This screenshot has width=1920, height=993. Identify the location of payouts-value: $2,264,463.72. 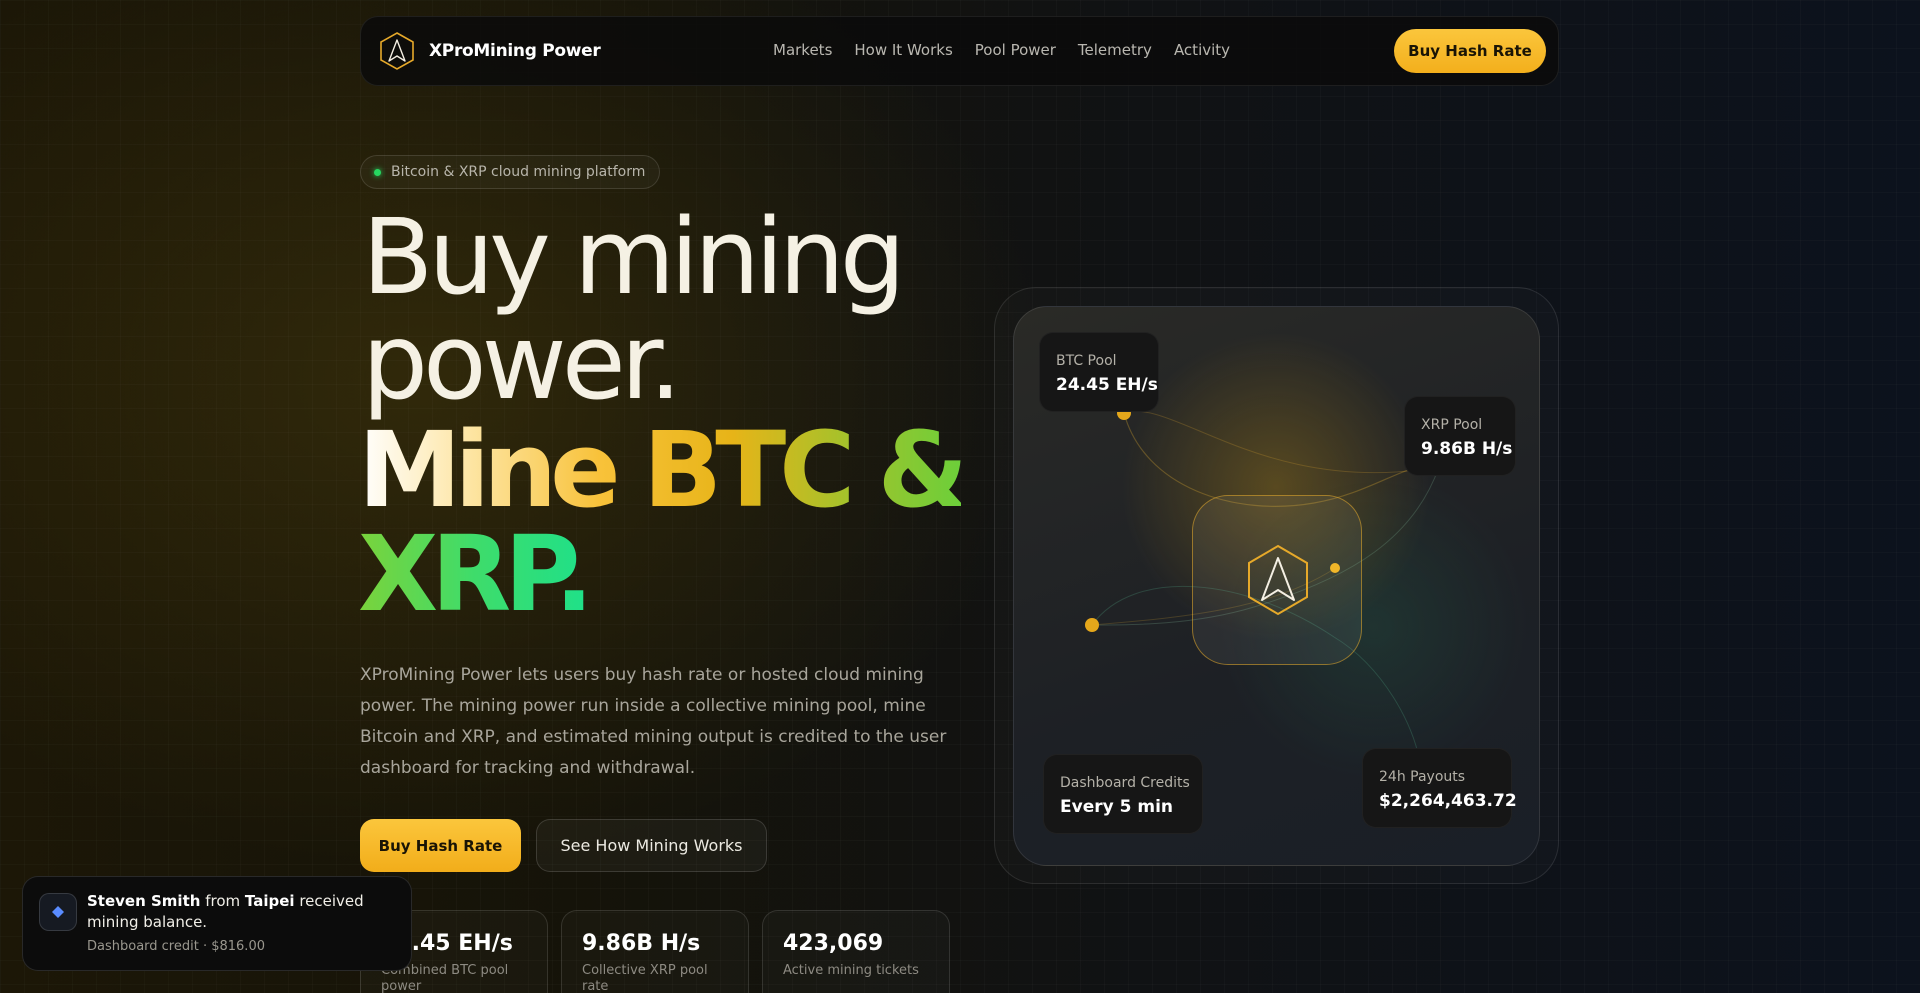
(1448, 801).